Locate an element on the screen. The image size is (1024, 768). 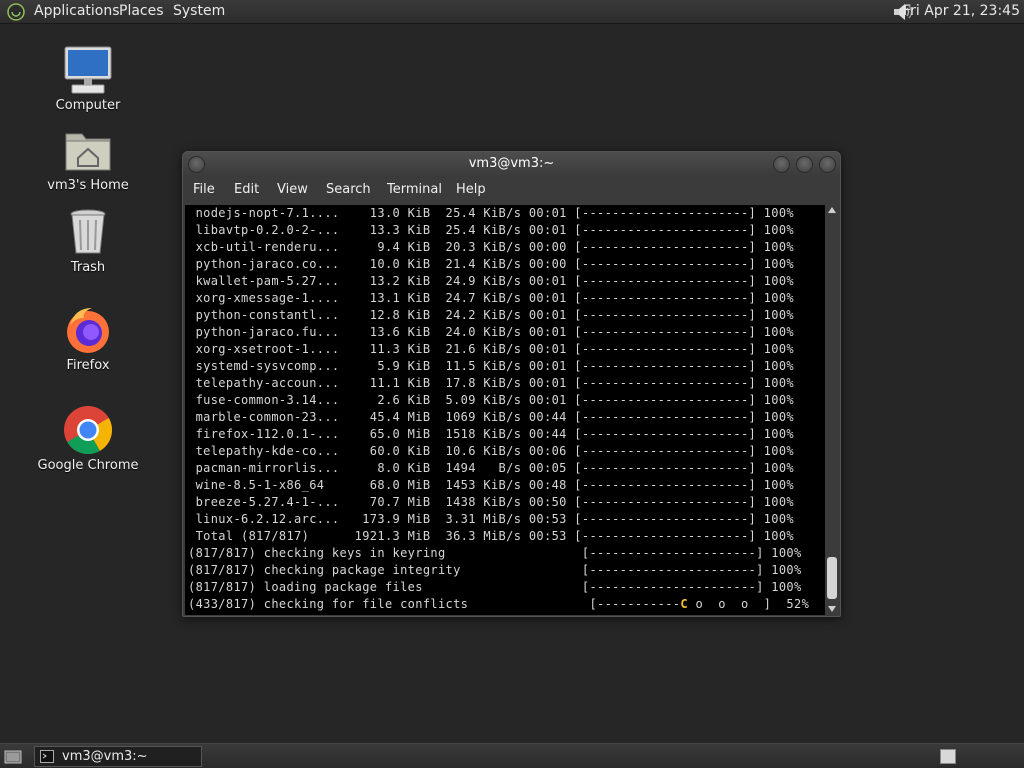
menu-search: Search is located at coordinates (348, 189).